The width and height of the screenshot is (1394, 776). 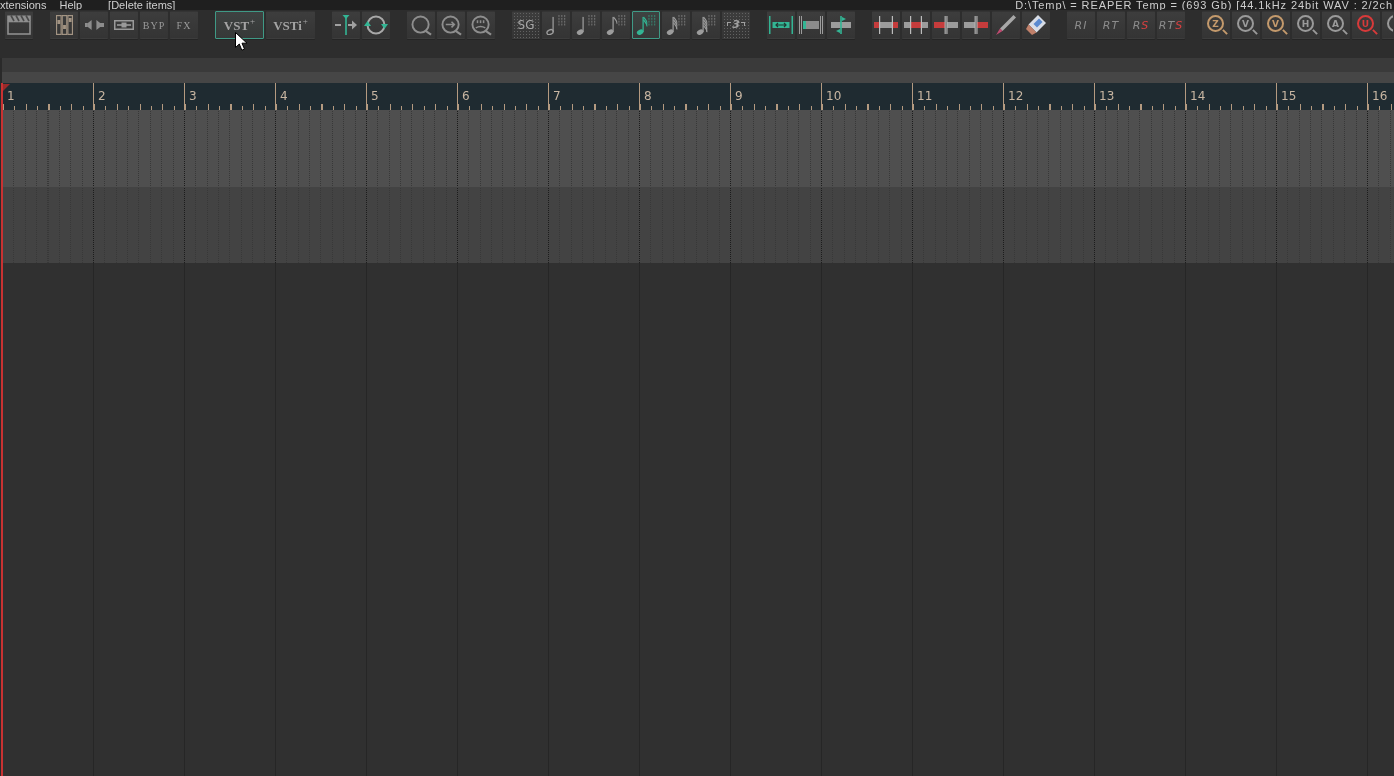 What do you see at coordinates (184, 25) in the screenshot?
I see `toolbar-button: FX` at bounding box center [184, 25].